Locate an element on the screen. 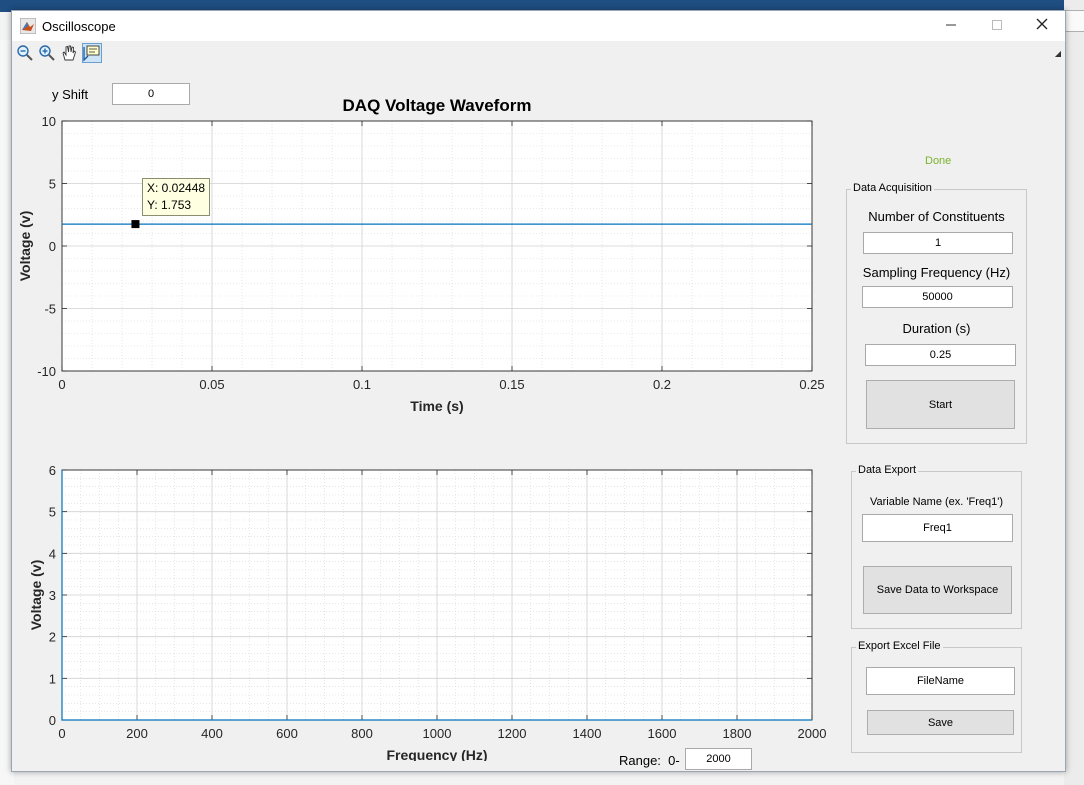 This screenshot has width=1084, height=785. range-input: 2000 is located at coordinates (718, 759).